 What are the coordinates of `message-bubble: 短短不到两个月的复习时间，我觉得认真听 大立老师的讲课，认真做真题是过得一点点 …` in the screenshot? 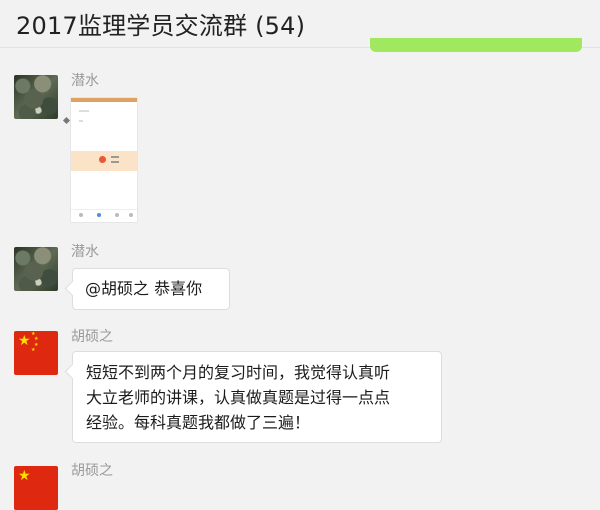 It's located at (257, 397).